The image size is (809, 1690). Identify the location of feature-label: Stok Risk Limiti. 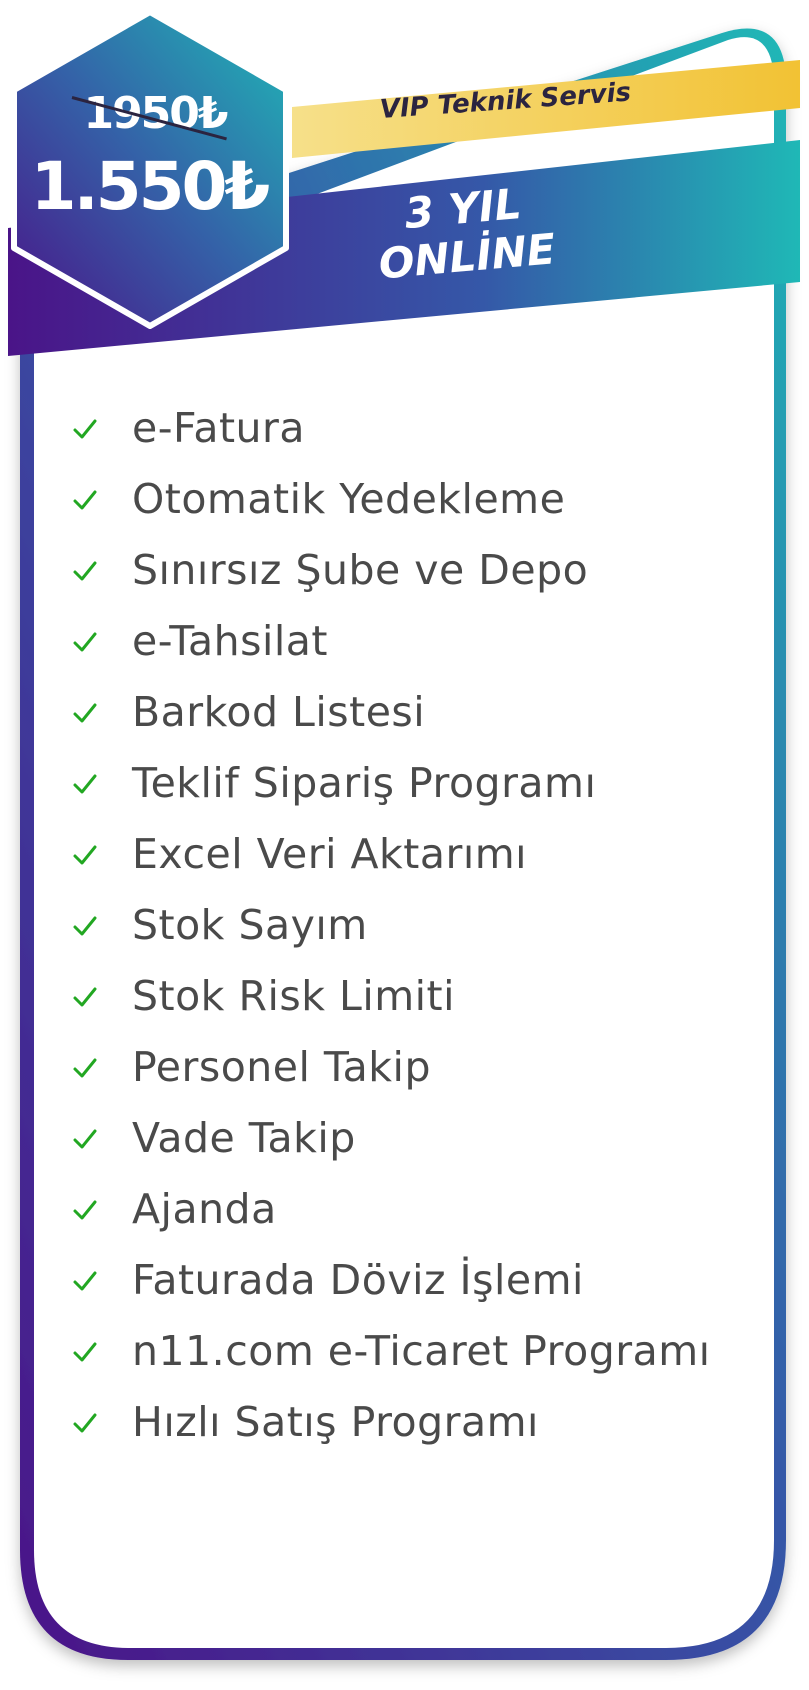
(294, 995).